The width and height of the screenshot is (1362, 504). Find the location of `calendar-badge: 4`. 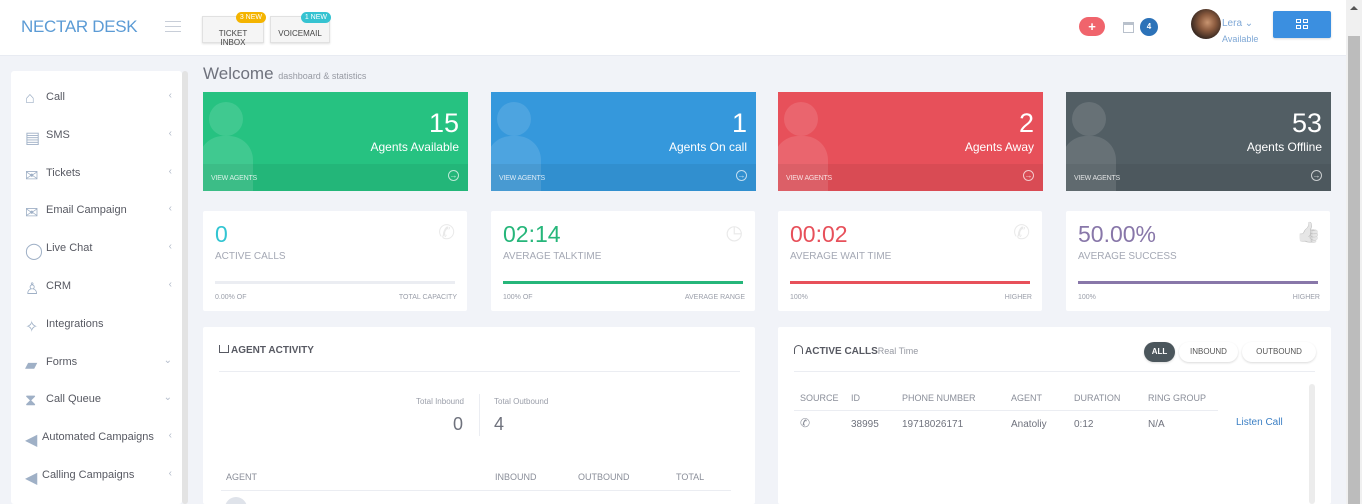

calendar-badge: 4 is located at coordinates (1149, 27).